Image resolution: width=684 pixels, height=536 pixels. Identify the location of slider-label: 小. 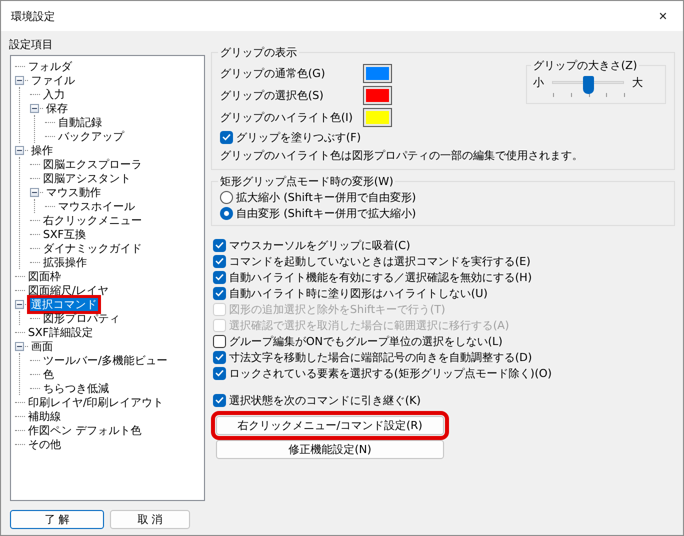
(538, 82).